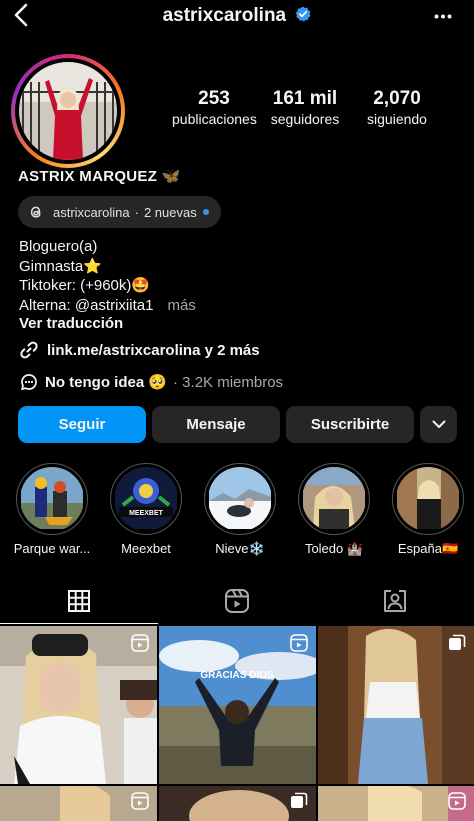 The image size is (474, 821). I want to click on tab-tagged, so click(395, 601).